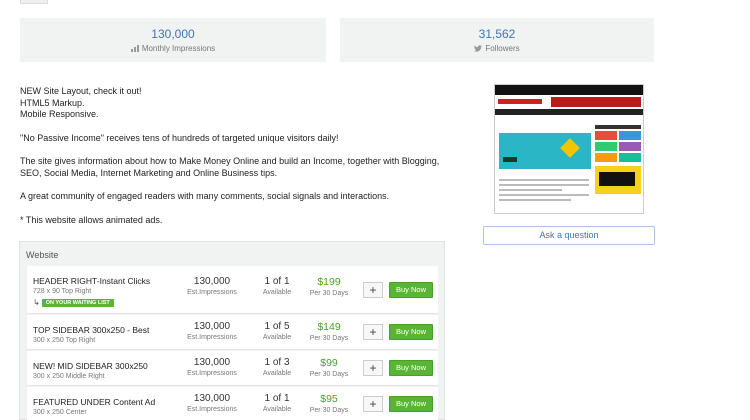 This screenshot has width=750, height=420. Describe the element at coordinates (569, 235) in the screenshot. I see `ask-question-button: Ask a question` at that location.